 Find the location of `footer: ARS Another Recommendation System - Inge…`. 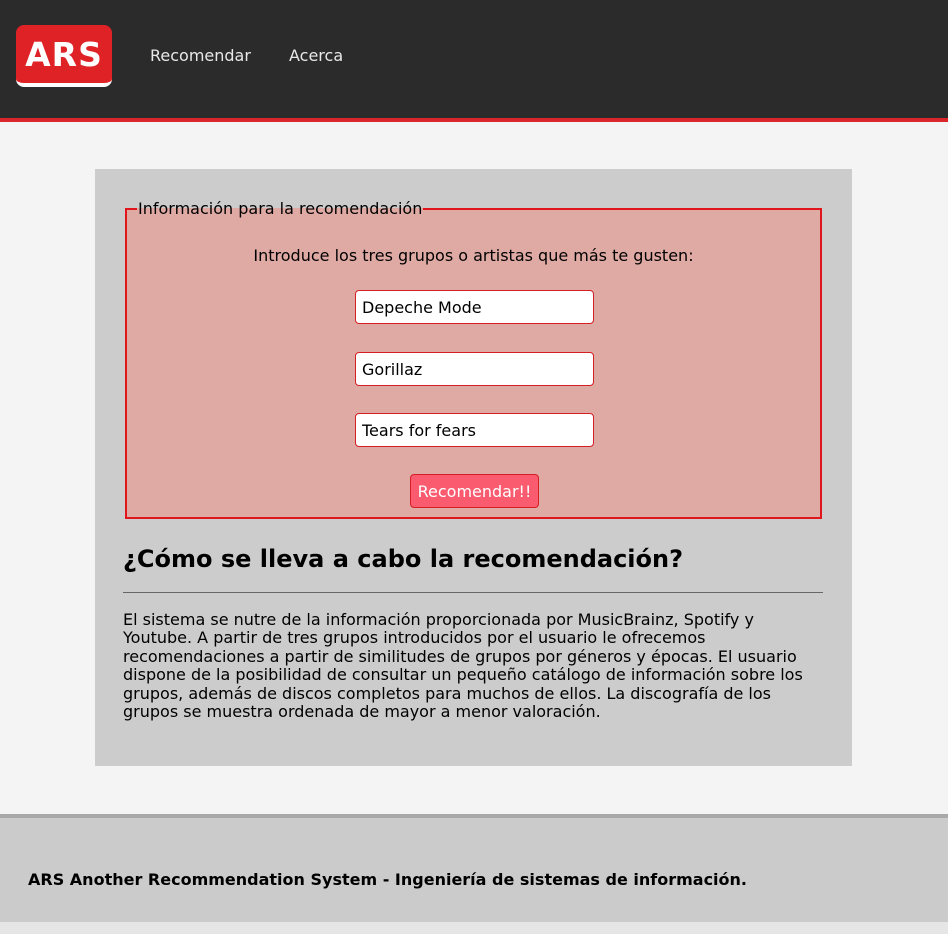

footer: ARS Another Recommendation System - Inge… is located at coordinates (474, 868).